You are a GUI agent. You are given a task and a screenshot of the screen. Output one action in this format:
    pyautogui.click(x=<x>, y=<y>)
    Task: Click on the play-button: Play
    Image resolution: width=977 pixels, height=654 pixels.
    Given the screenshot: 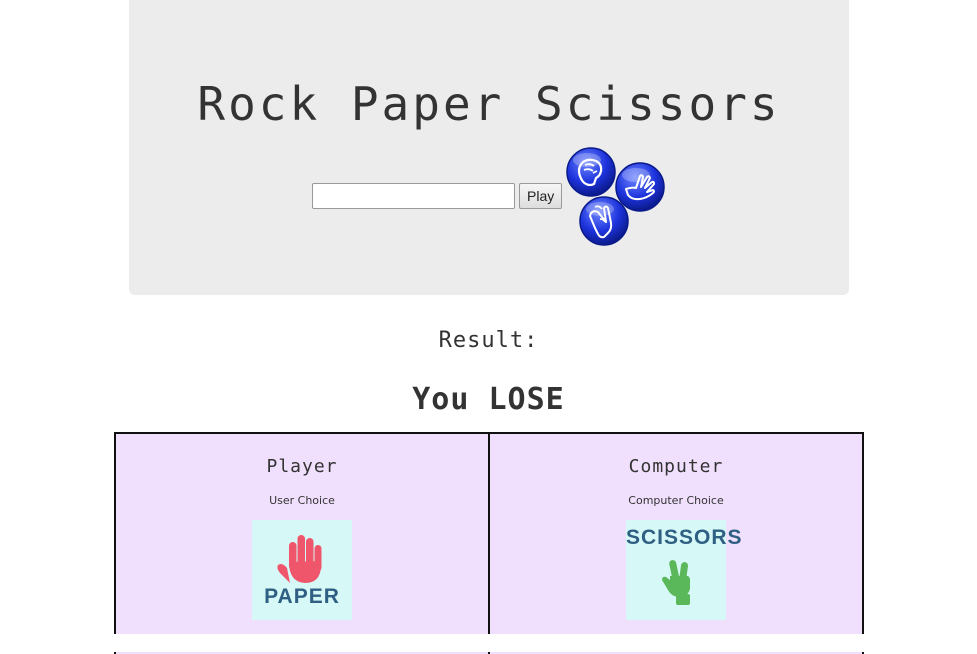 What is the action you would take?
    pyautogui.click(x=541, y=196)
    